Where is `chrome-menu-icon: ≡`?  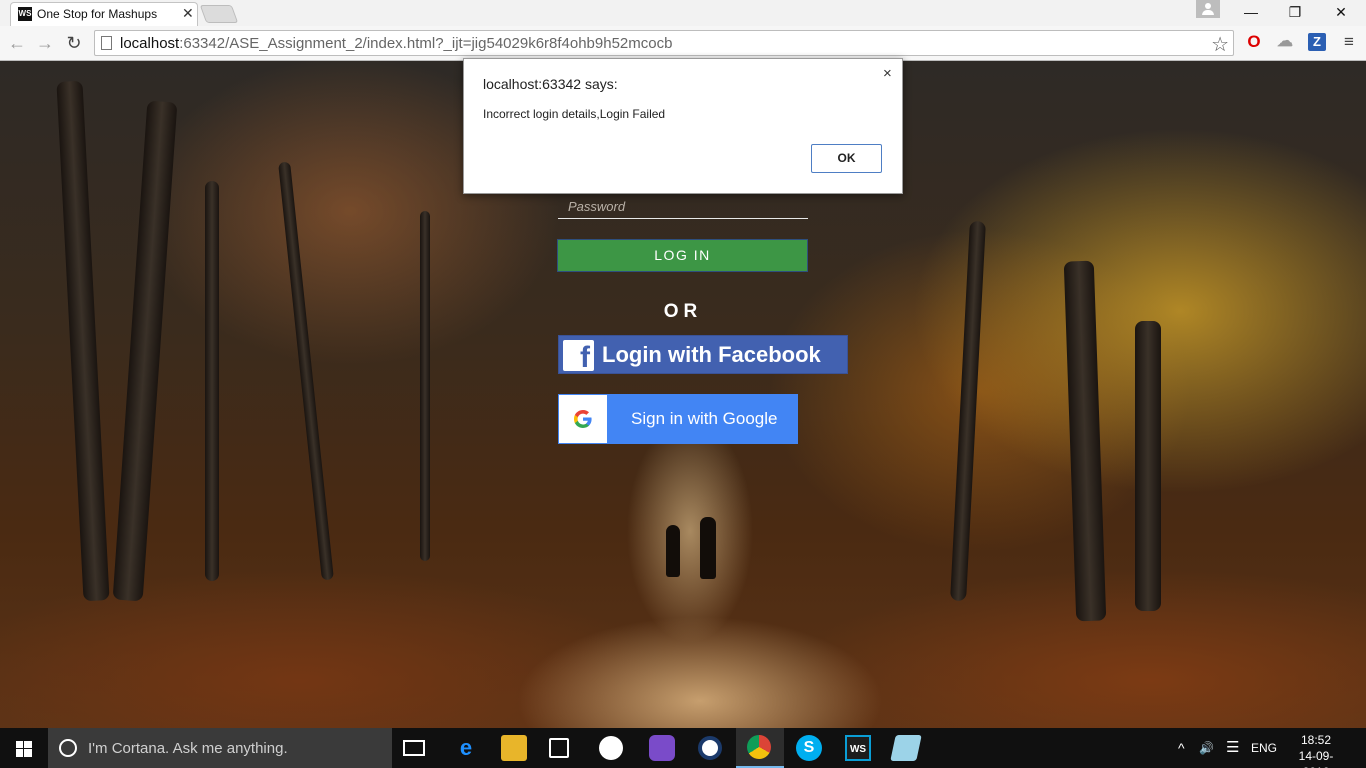 chrome-menu-icon: ≡ is located at coordinates (1349, 42).